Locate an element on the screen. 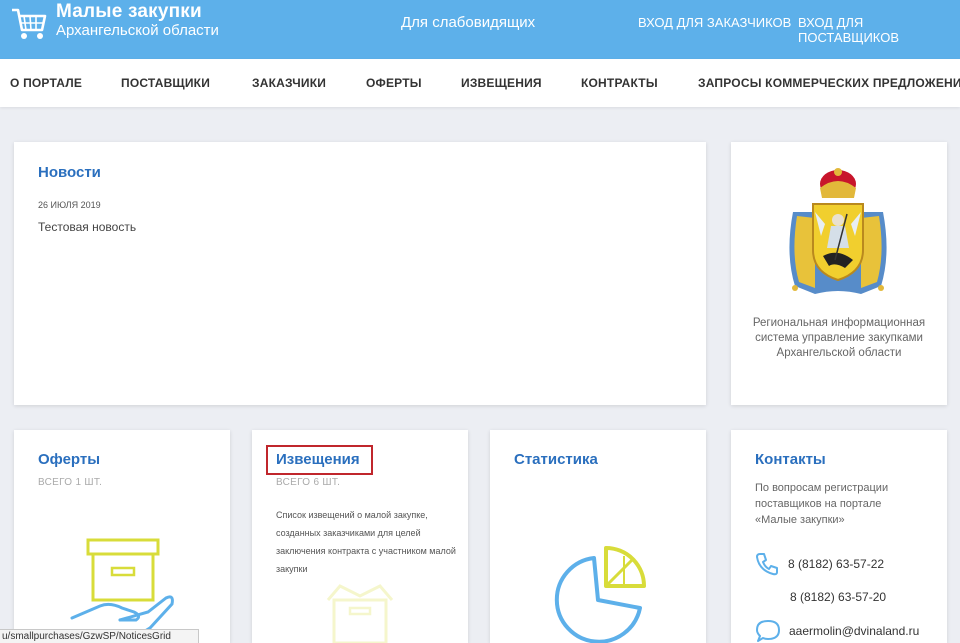 This screenshot has height=643, width=960. chat-bubble-icon is located at coordinates (768, 631).